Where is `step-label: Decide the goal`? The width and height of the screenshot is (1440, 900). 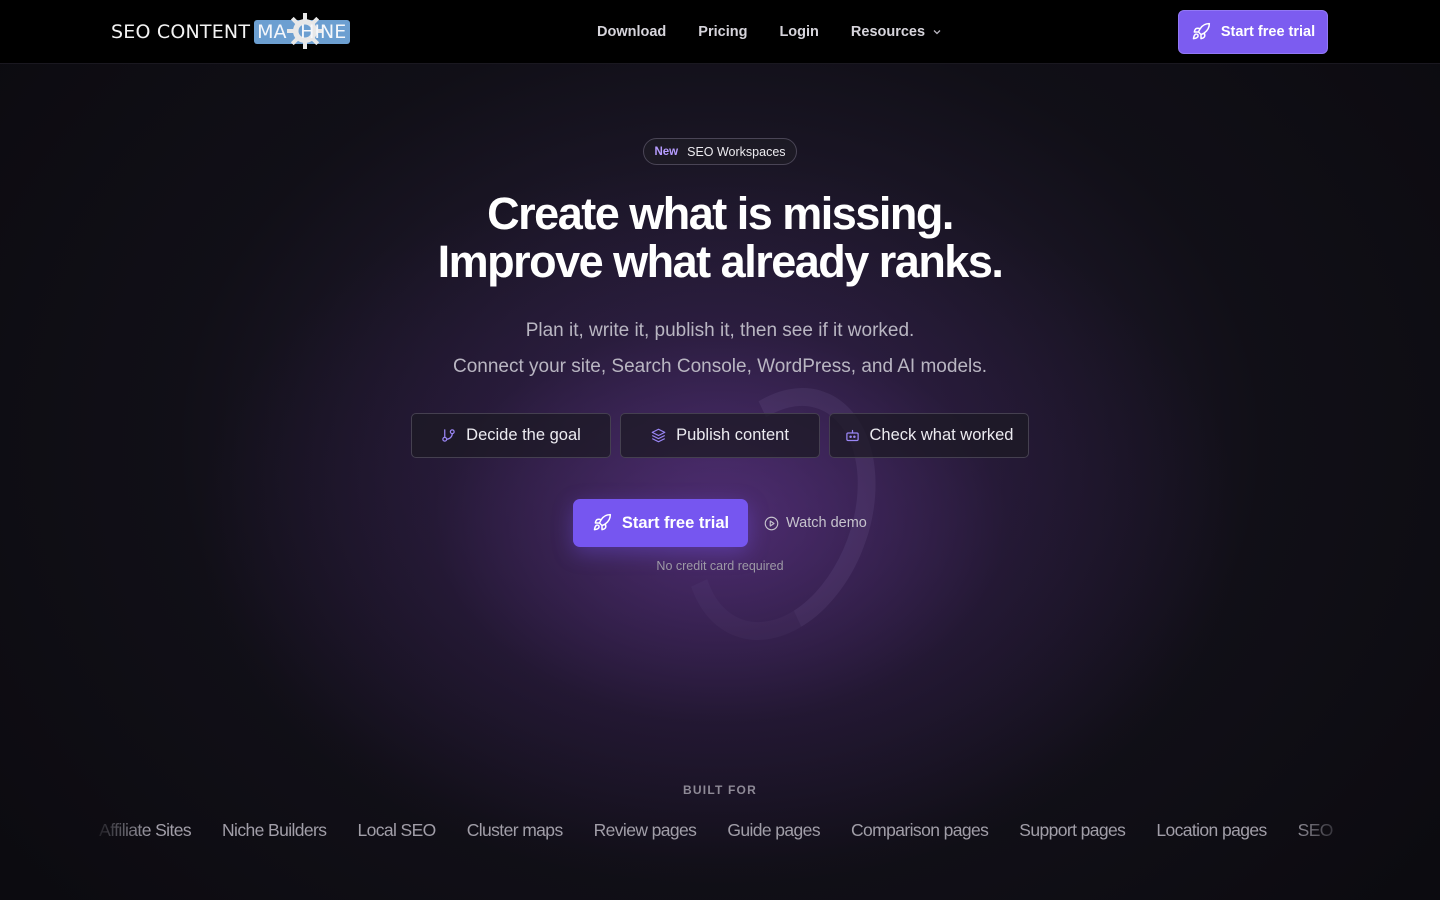
step-label: Decide the goal is located at coordinates (523, 435).